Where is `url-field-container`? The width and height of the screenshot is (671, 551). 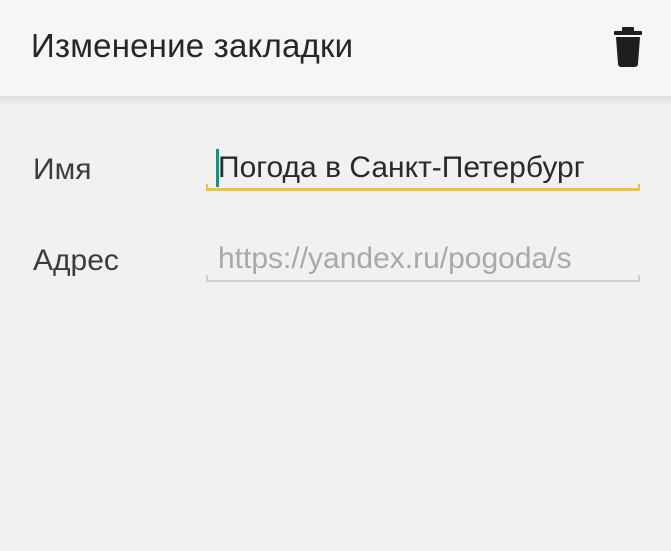
url-field-container is located at coordinates (423, 259).